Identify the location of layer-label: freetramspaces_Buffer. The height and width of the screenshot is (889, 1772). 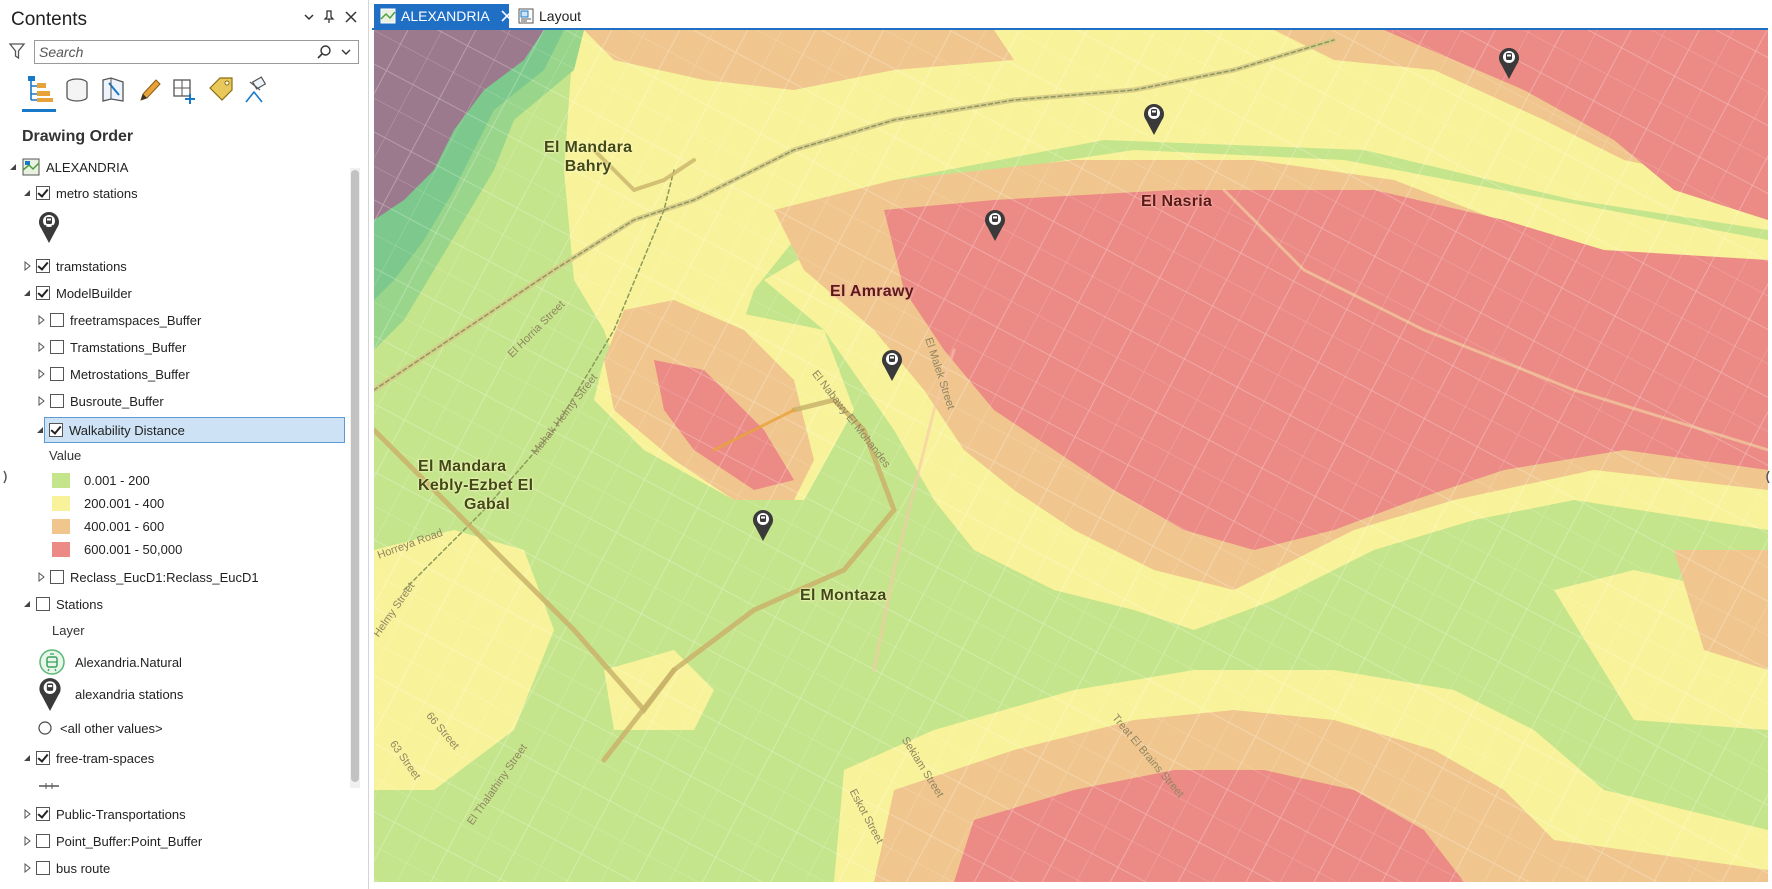
(136, 320).